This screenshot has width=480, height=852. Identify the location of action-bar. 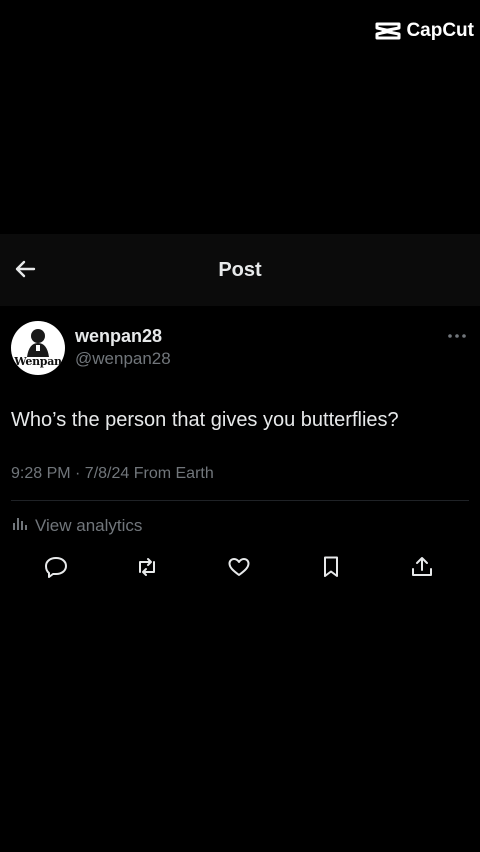
(240, 569).